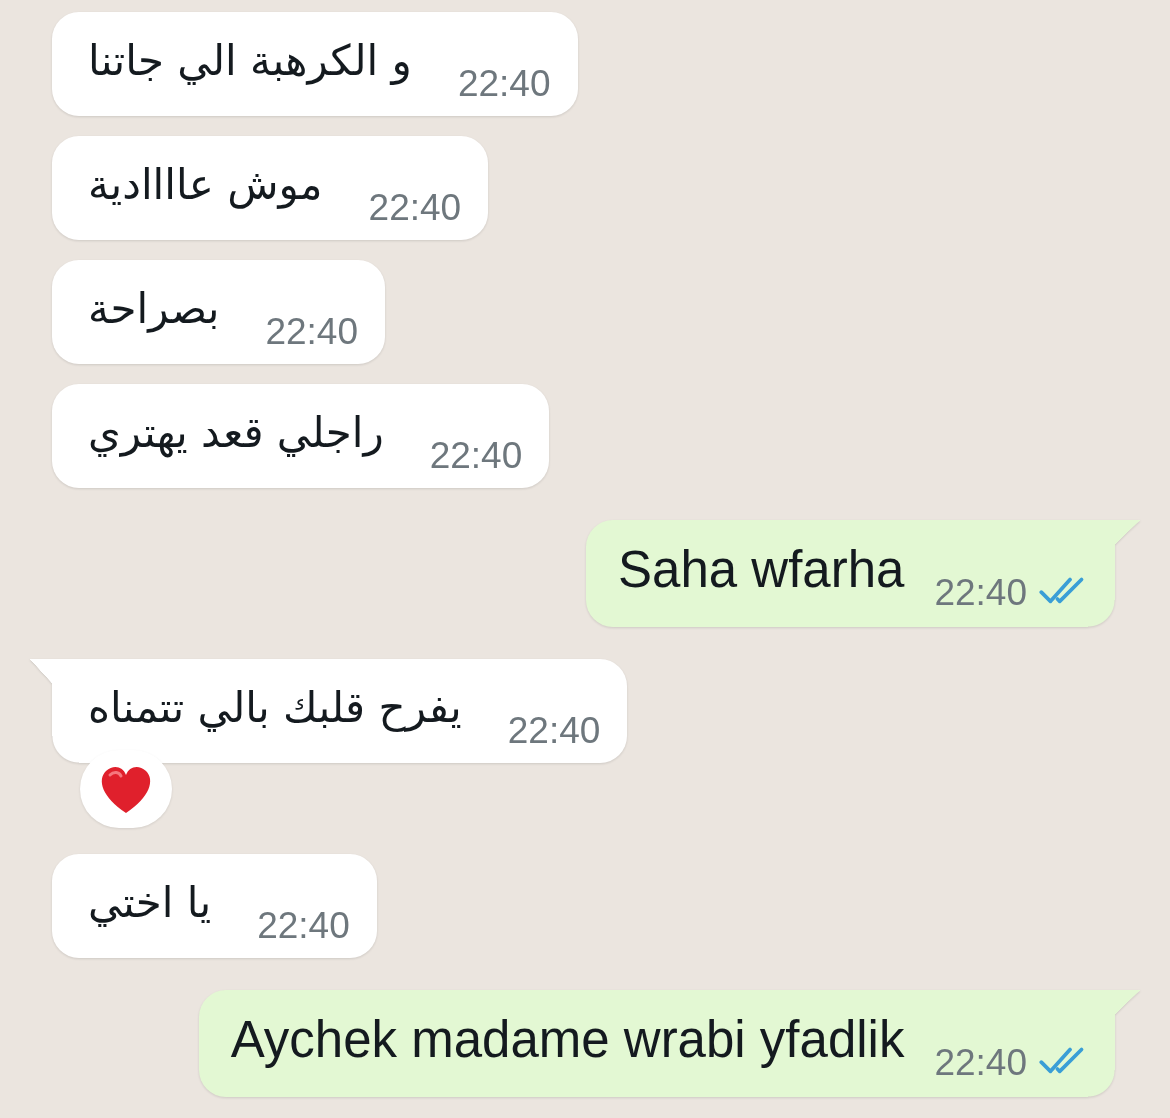 The width and height of the screenshot is (1170, 1118). Describe the element at coordinates (205, 185) in the screenshot. I see `message-text: موش عاااادية` at that location.